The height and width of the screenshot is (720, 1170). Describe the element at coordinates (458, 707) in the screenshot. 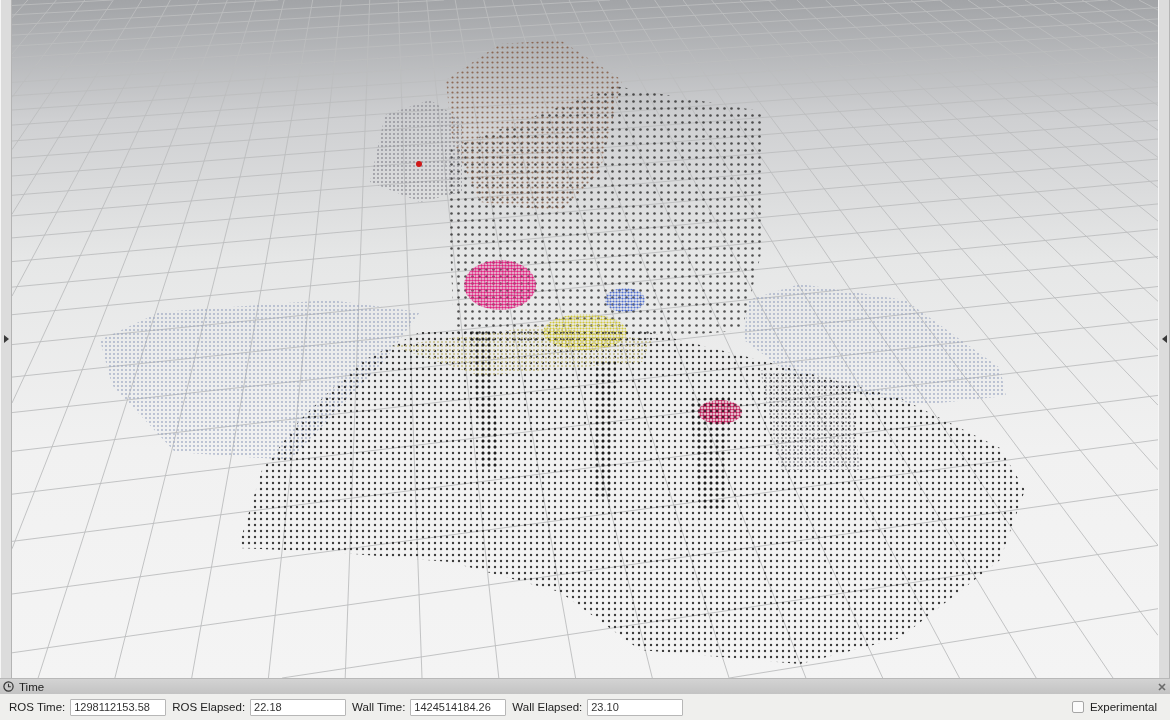

I see `value-field: 1424514184.26` at that location.